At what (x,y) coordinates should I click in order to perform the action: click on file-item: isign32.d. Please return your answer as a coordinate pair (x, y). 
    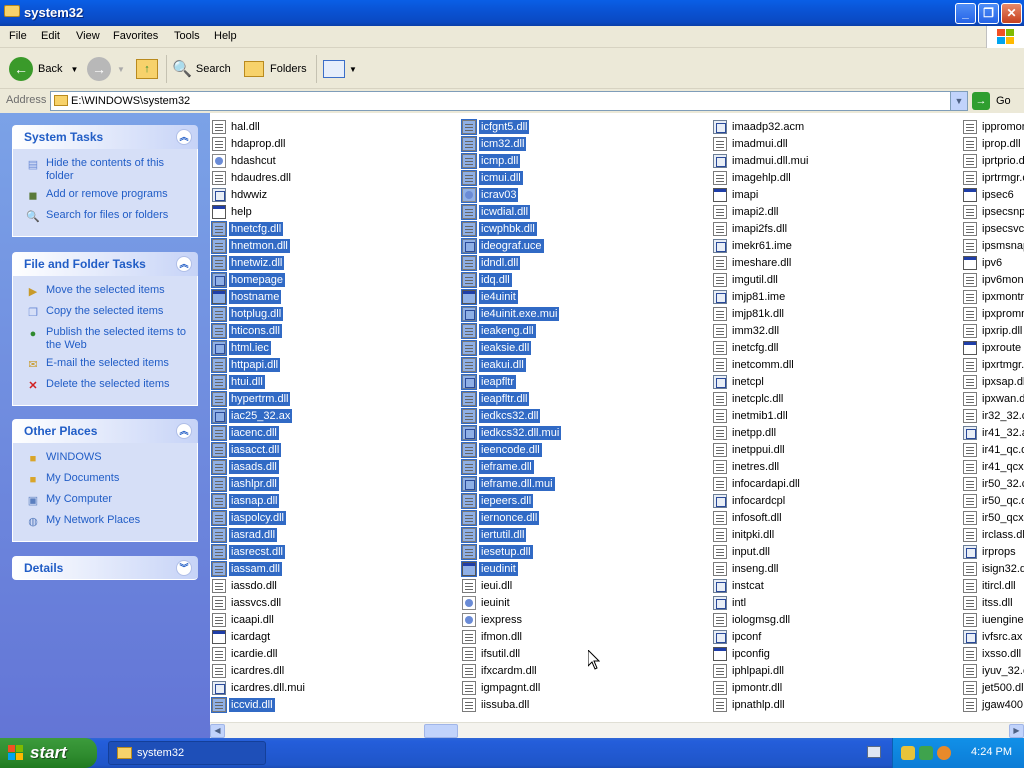
    Looking at the image, I should click on (993, 569).